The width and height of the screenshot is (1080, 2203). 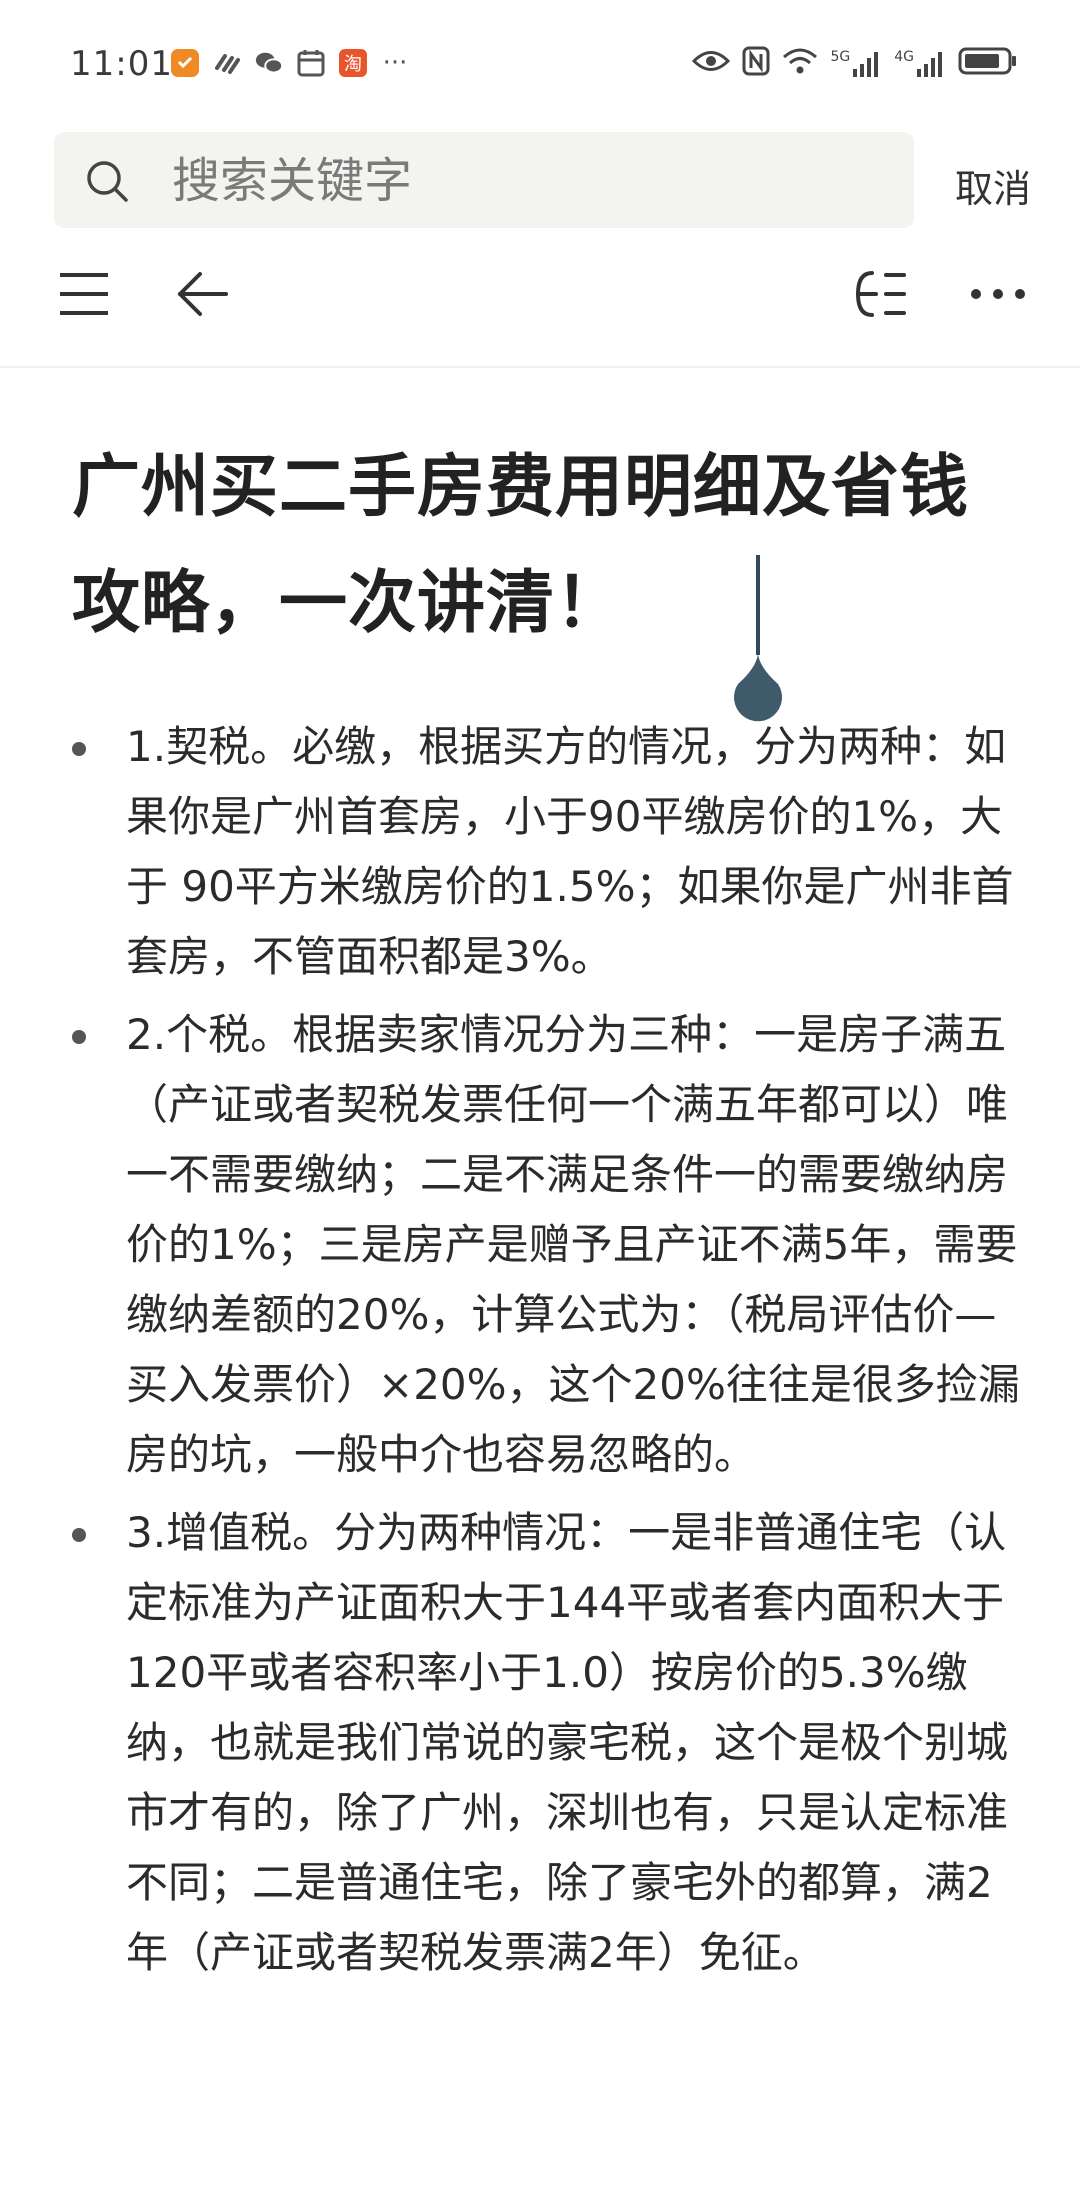 I want to click on system-status-icons: 5G 4G, so click(x=855, y=63).